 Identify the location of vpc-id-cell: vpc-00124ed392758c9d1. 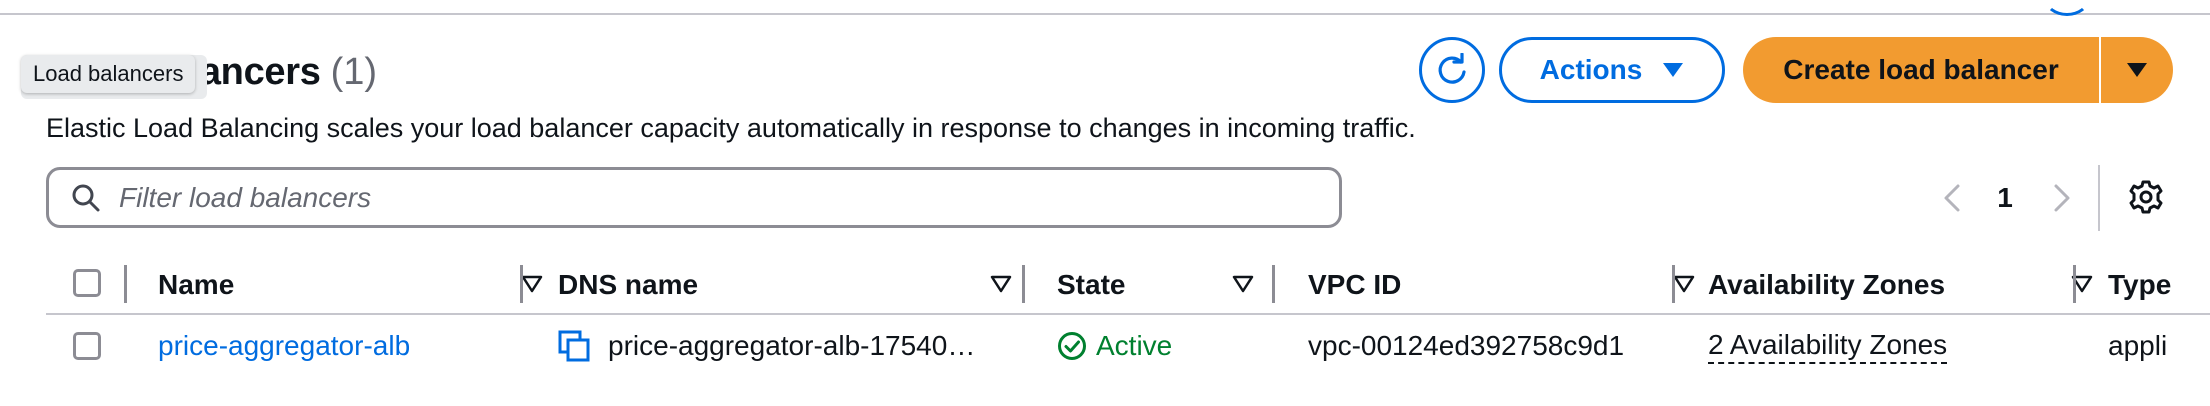
(1466, 345).